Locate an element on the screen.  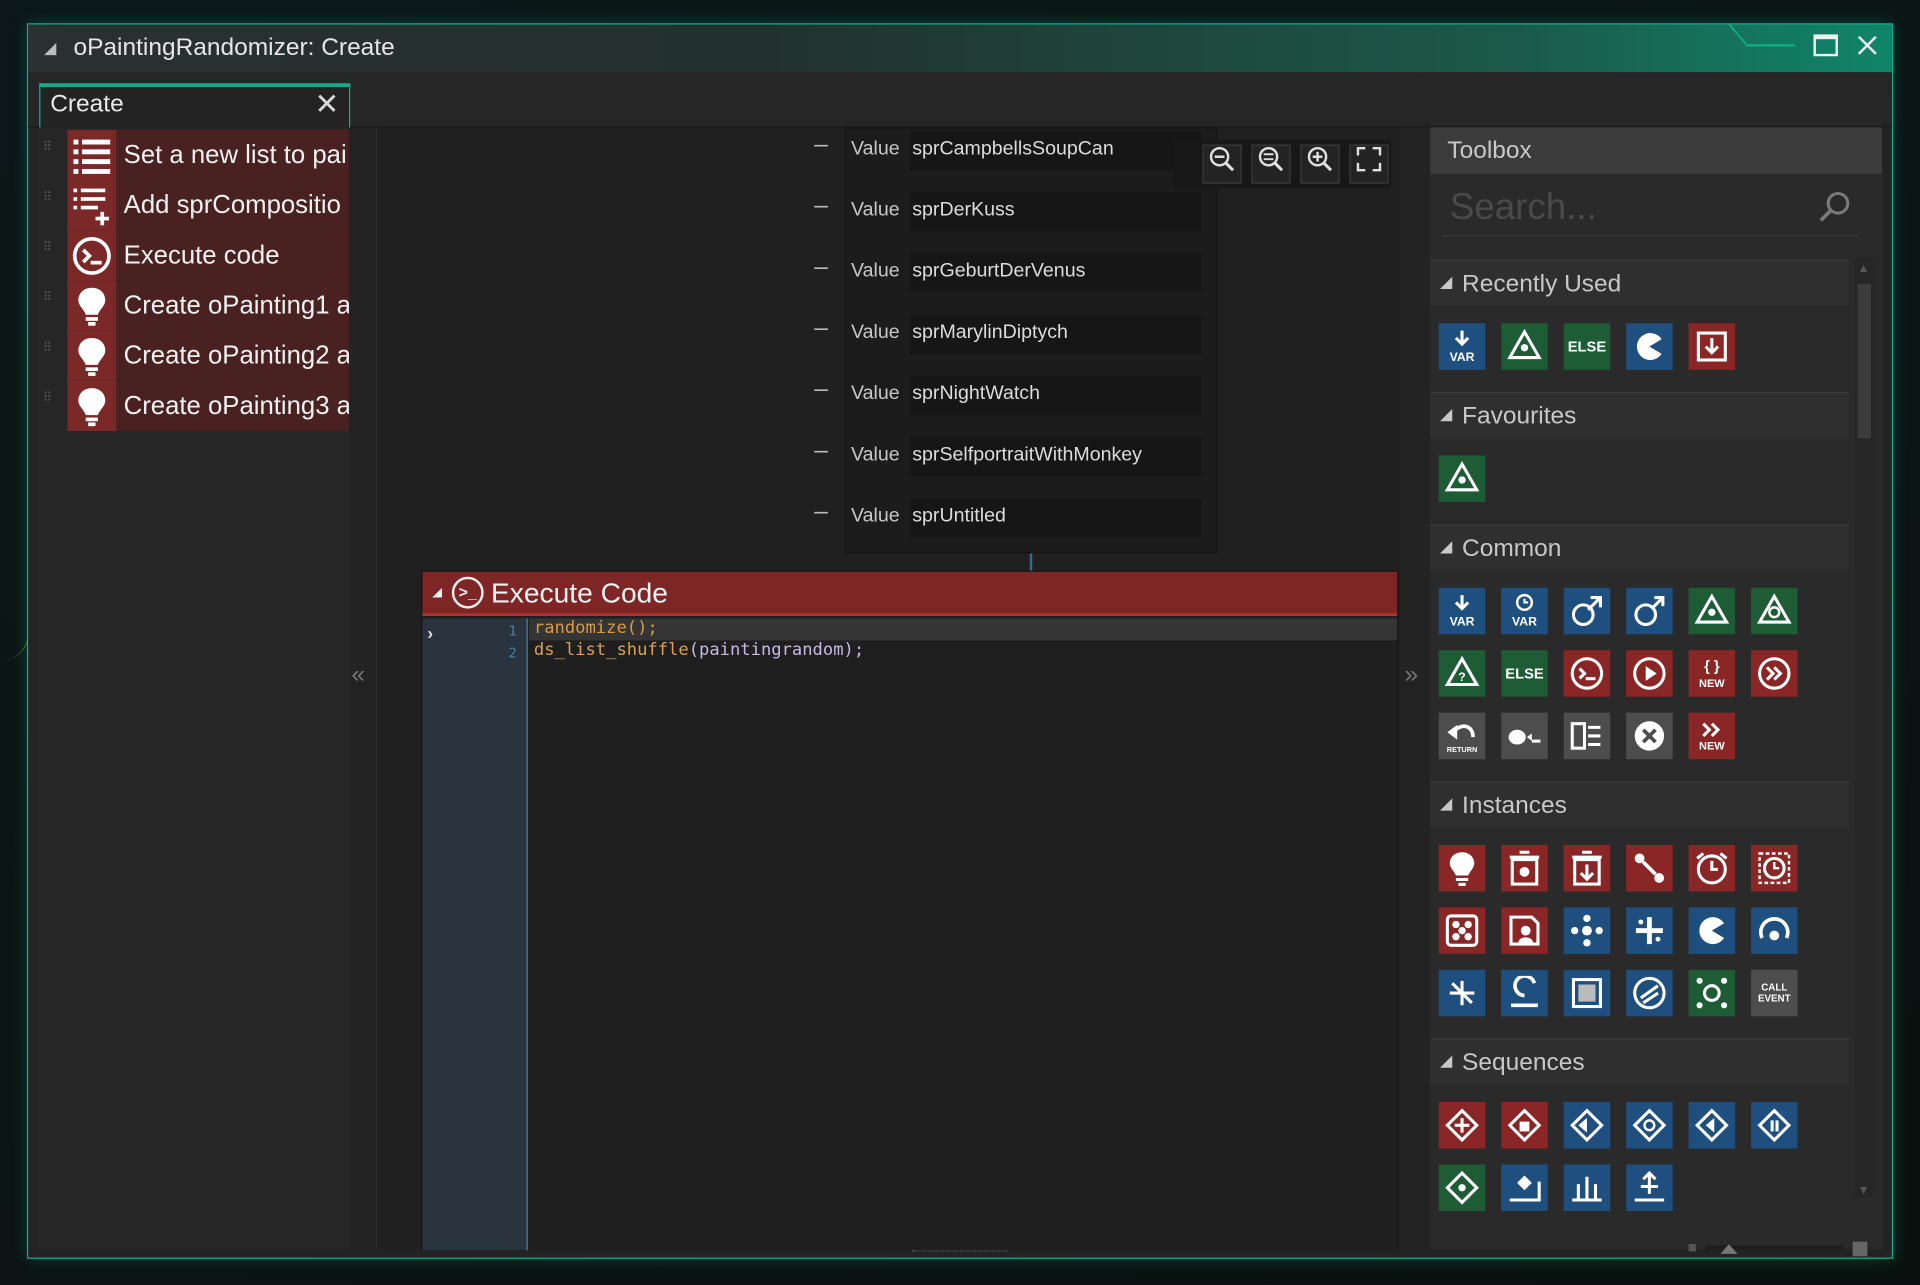
if-sequence-exists-icon is located at coordinates (1462, 1188).